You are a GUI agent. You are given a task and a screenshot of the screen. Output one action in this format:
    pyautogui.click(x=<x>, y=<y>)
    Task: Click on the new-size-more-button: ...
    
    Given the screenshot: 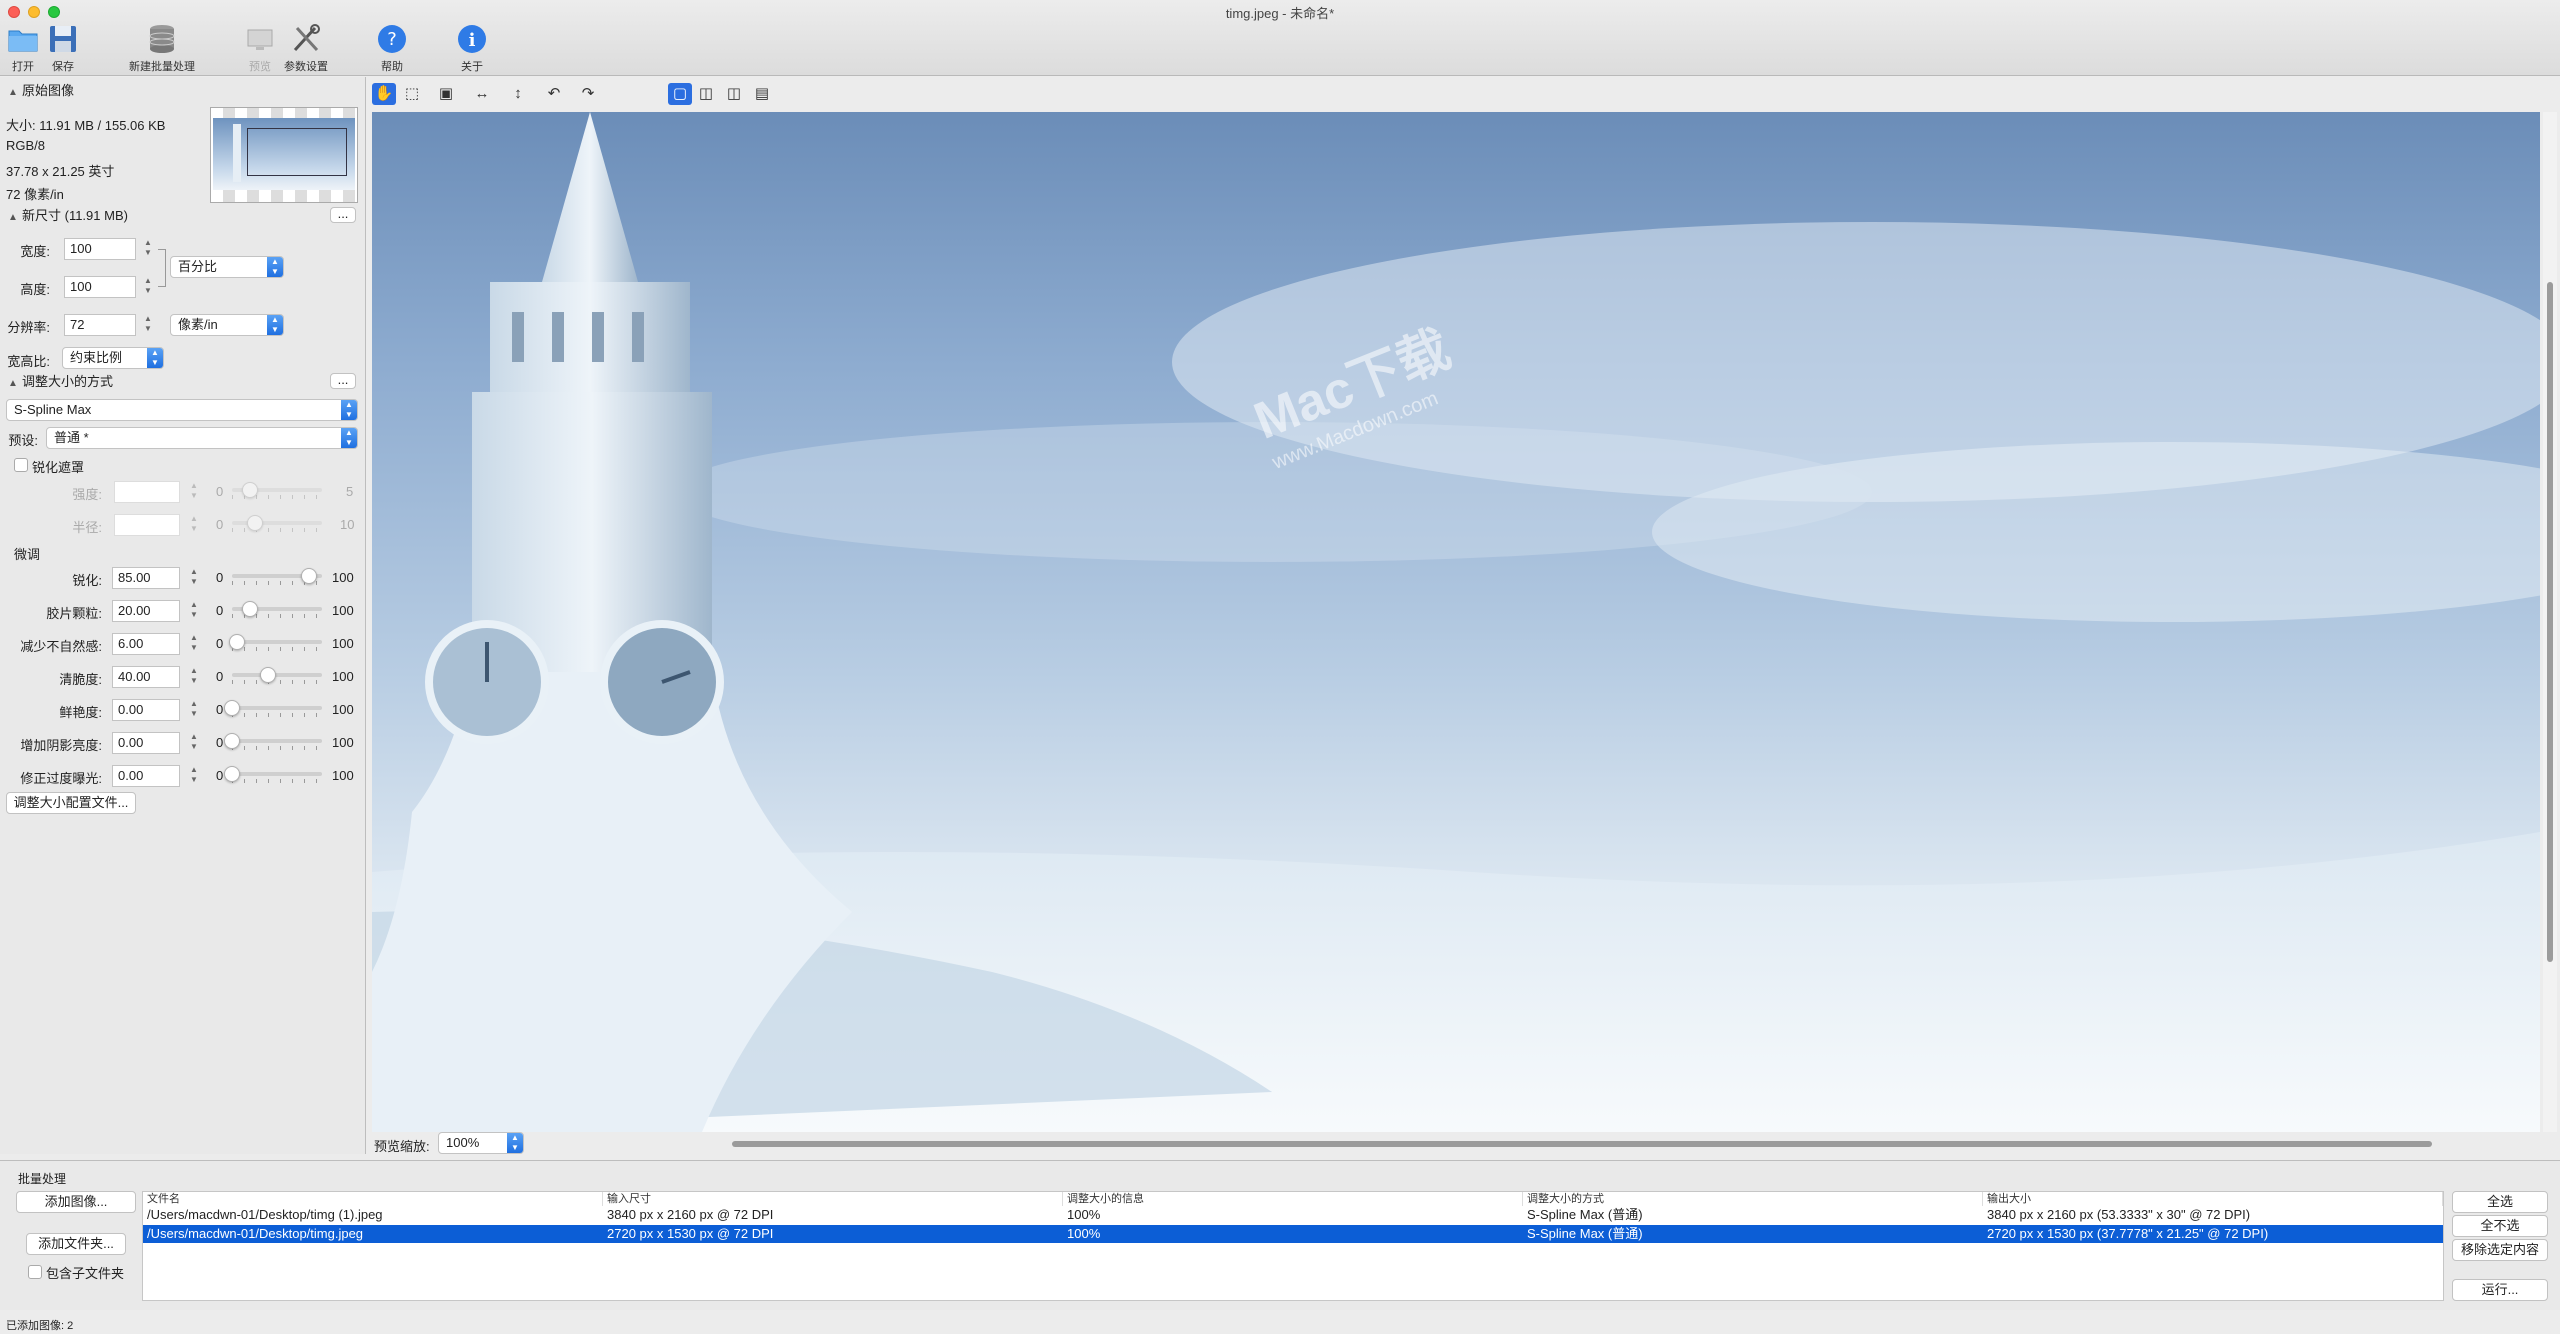 What is the action you would take?
    pyautogui.click(x=343, y=215)
    